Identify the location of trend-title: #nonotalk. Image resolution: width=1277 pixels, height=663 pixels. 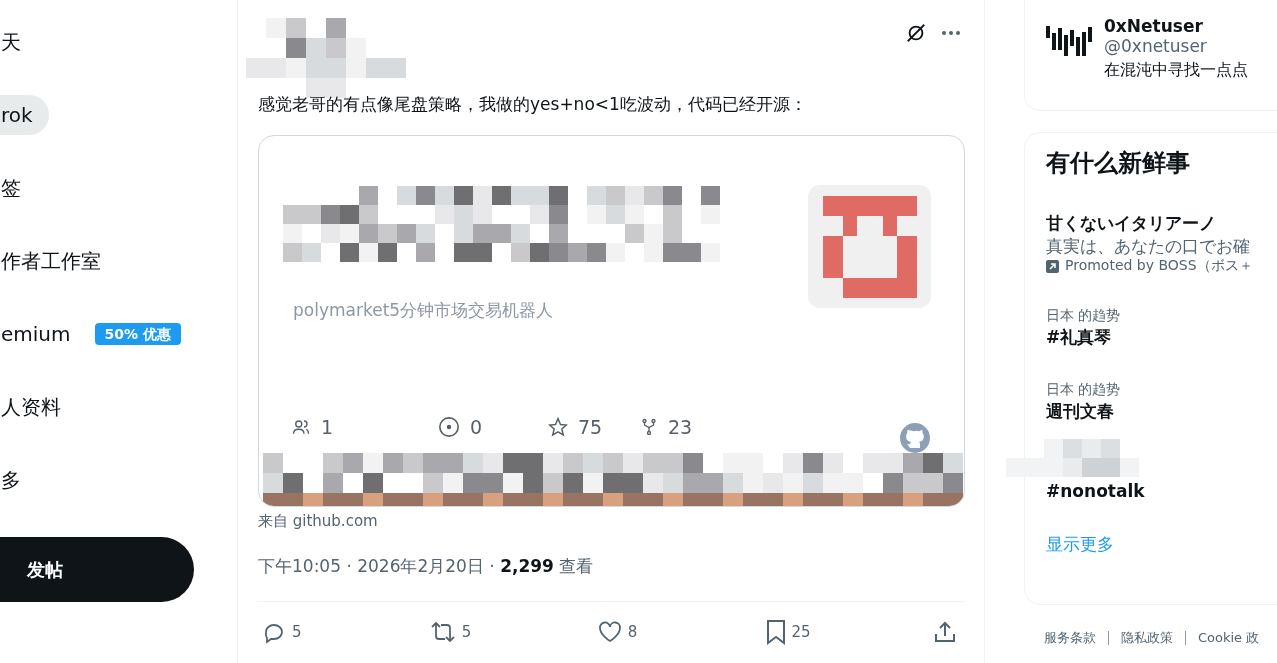
(1161, 491).